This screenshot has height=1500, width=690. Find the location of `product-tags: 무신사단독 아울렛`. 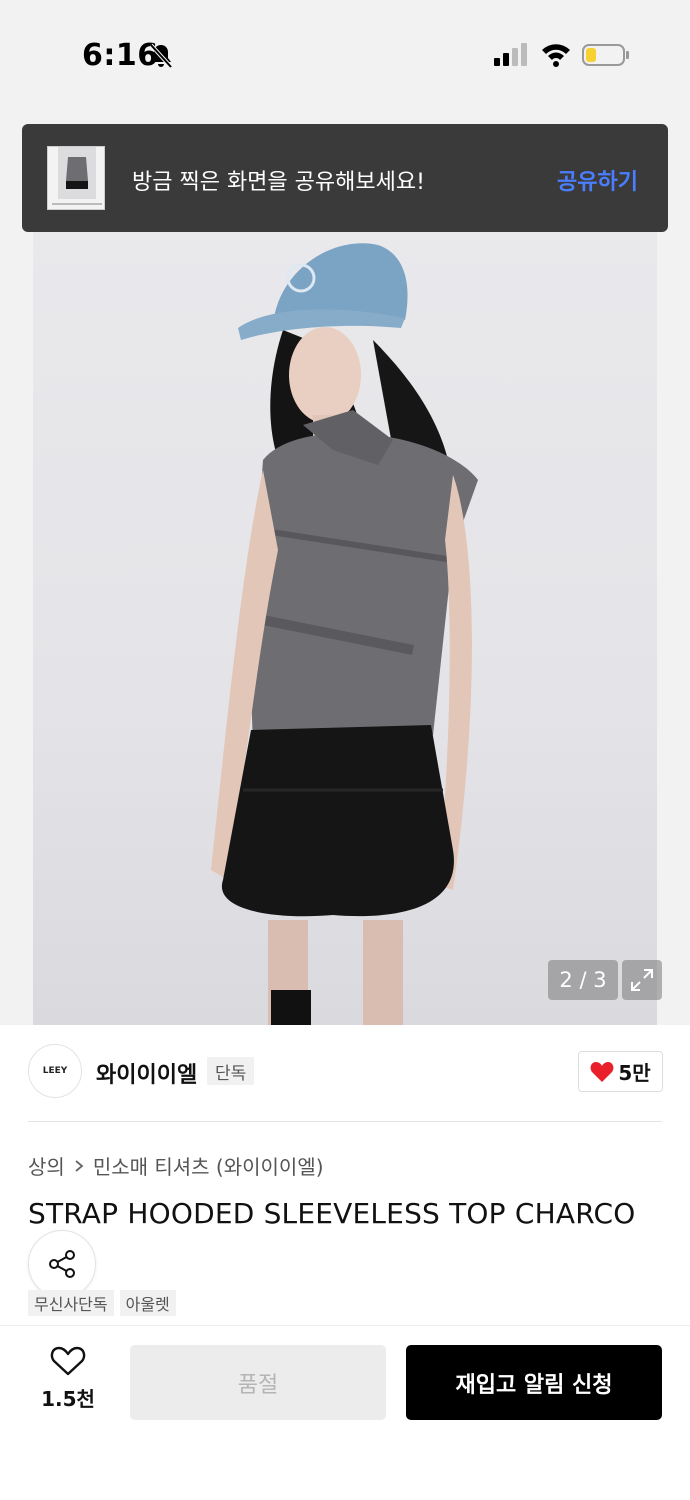

product-tags: 무신사단독 아울렛 is located at coordinates (102, 1303).